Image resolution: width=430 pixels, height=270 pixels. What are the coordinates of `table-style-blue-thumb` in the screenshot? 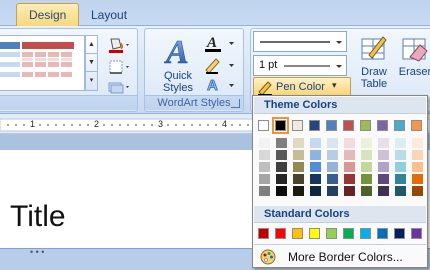 It's located at (10, 64).